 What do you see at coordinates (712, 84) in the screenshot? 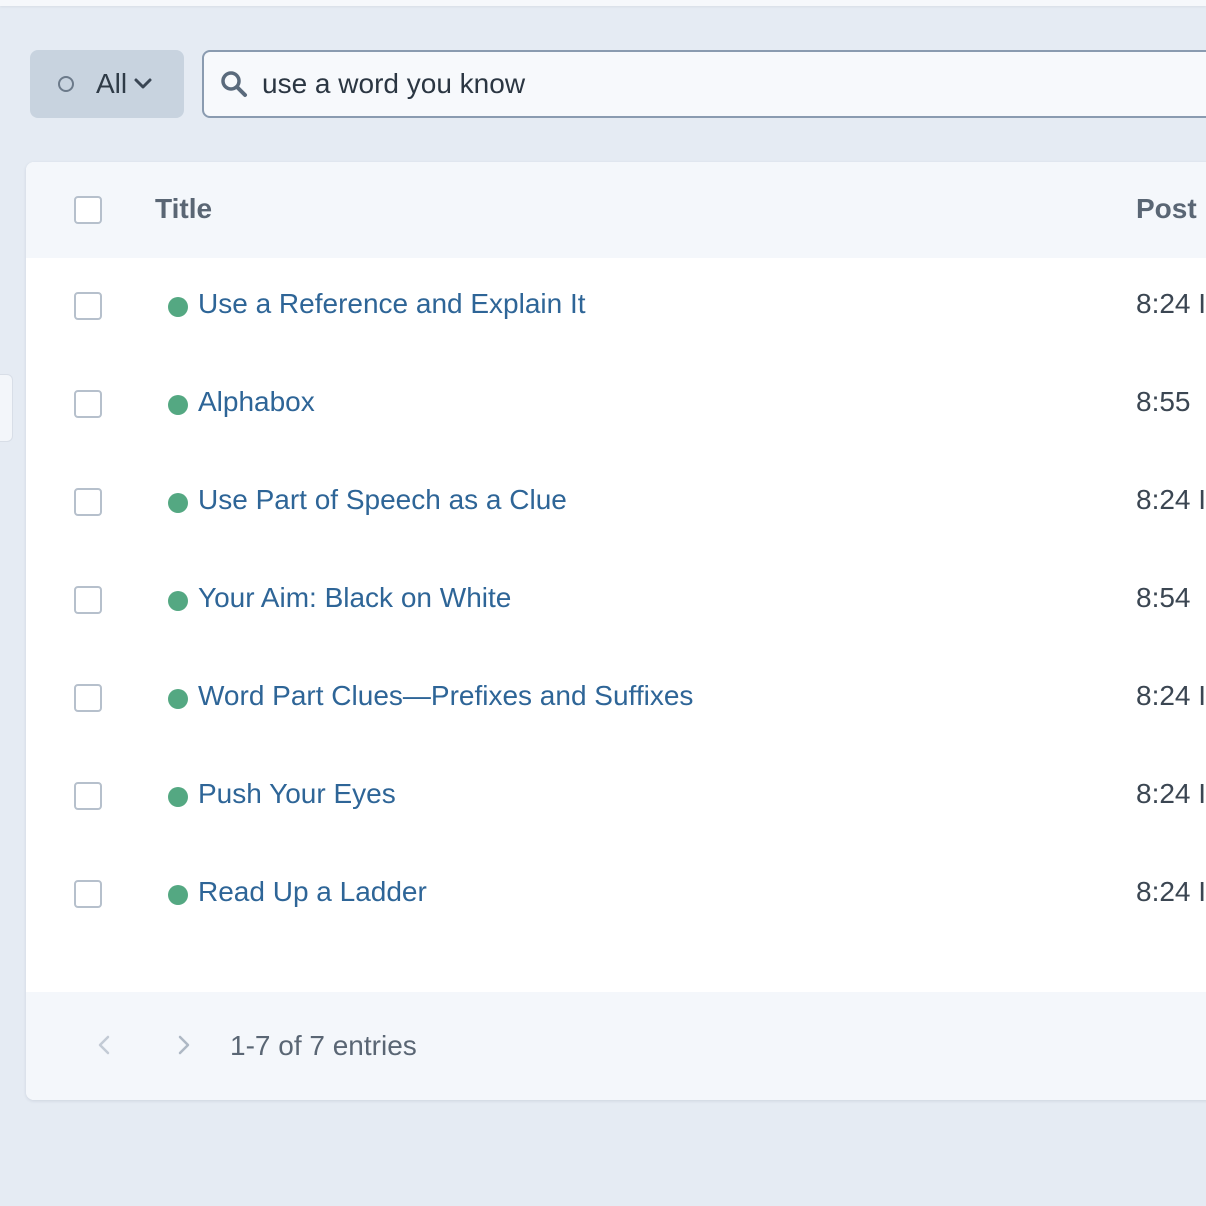
I see `search-input` at bounding box center [712, 84].